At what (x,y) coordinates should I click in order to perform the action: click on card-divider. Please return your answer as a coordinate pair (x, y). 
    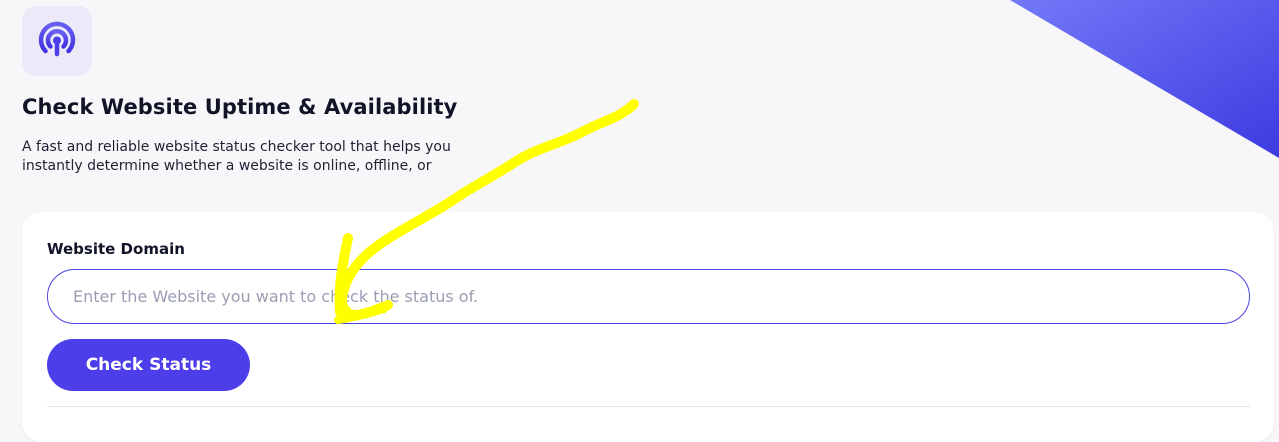
    Looking at the image, I should click on (648, 406).